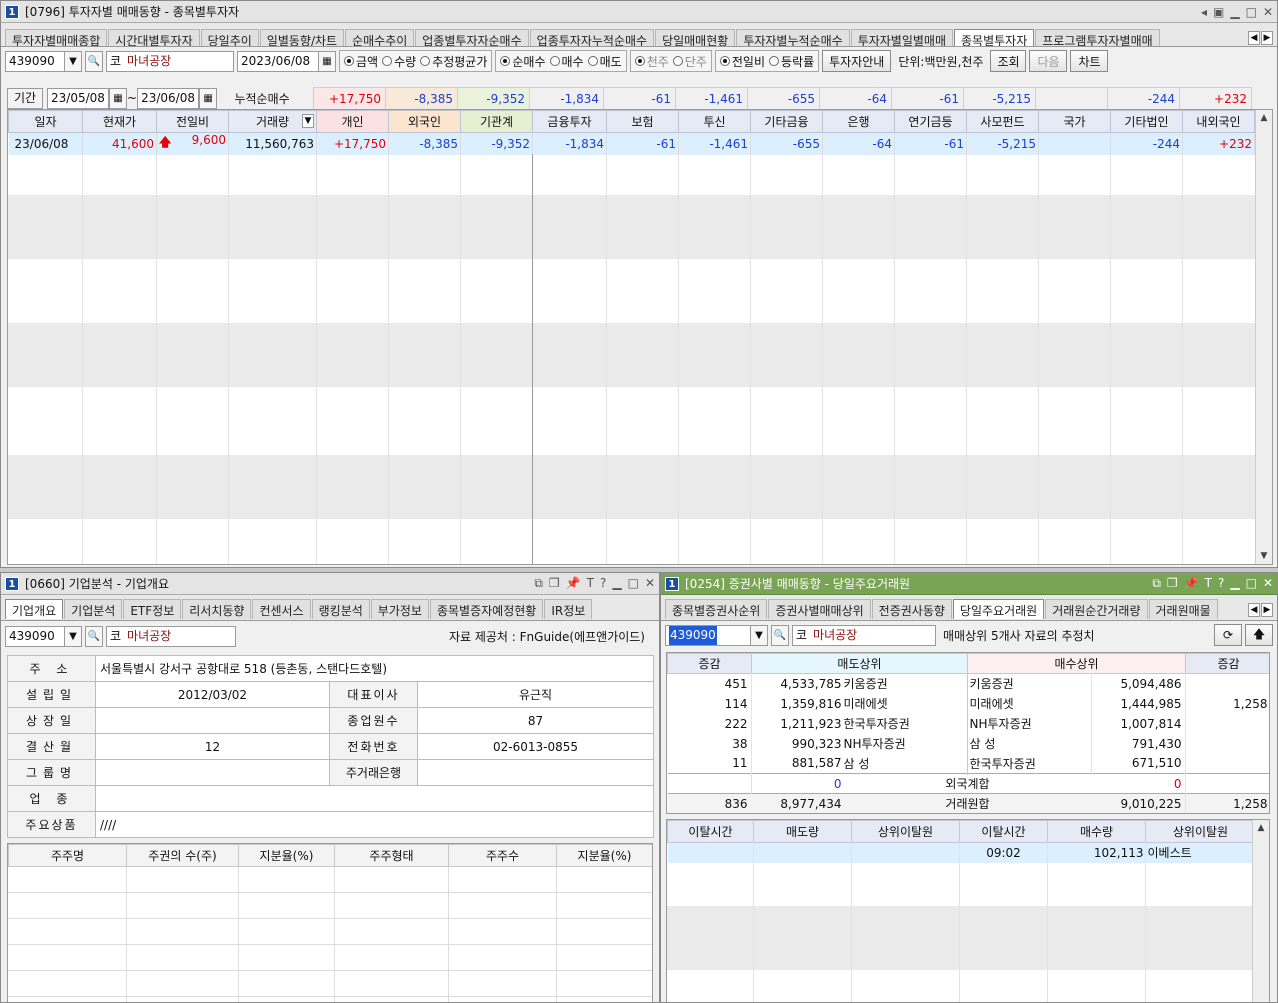 The height and width of the screenshot is (1003, 1278). What do you see at coordinates (716, 609) in the screenshot?
I see `tab-broker-rank: 종목별증권사순위` at bounding box center [716, 609].